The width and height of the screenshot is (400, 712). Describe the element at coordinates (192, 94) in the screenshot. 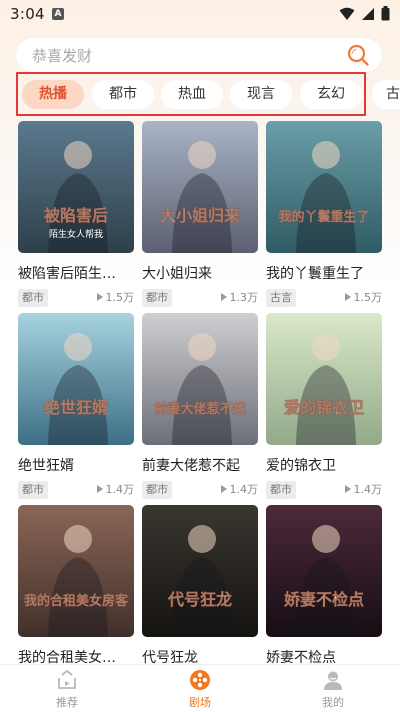

I see `category-tab-action: 热血` at that location.